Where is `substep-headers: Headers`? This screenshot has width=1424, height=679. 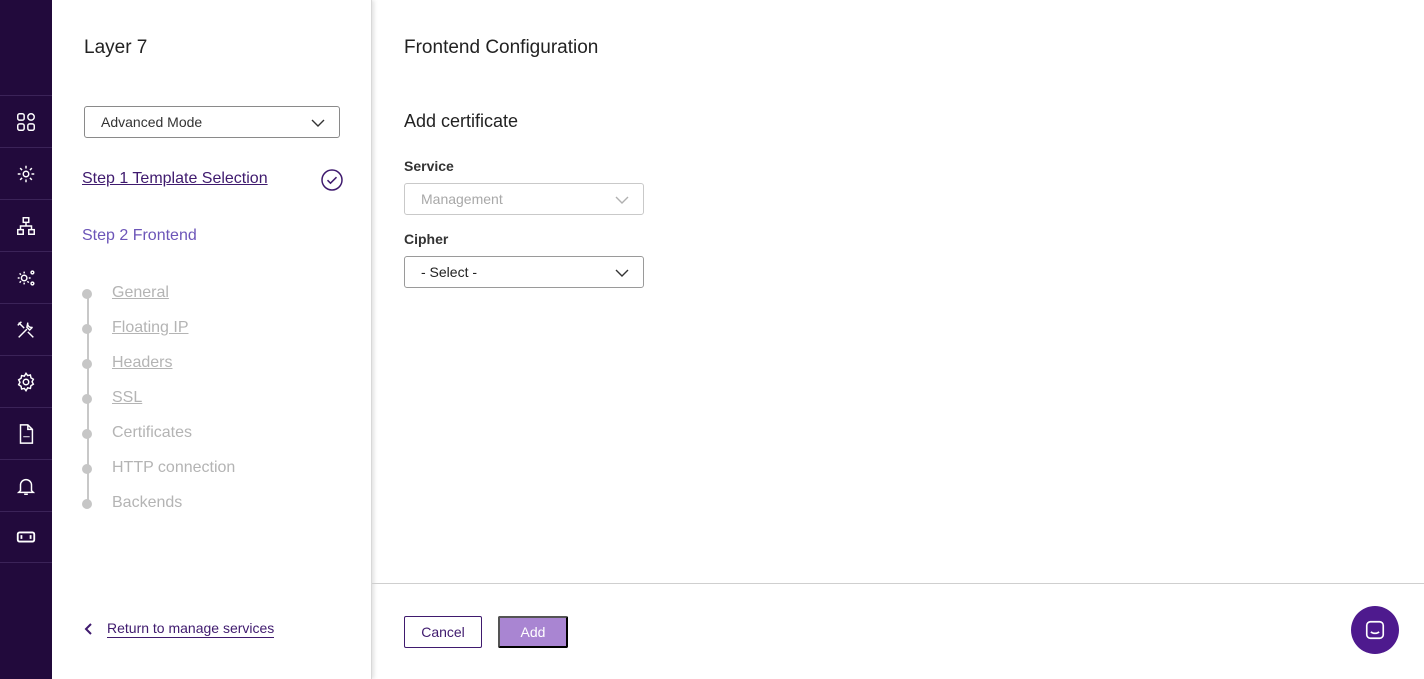
substep-headers: Headers is located at coordinates (212, 364).